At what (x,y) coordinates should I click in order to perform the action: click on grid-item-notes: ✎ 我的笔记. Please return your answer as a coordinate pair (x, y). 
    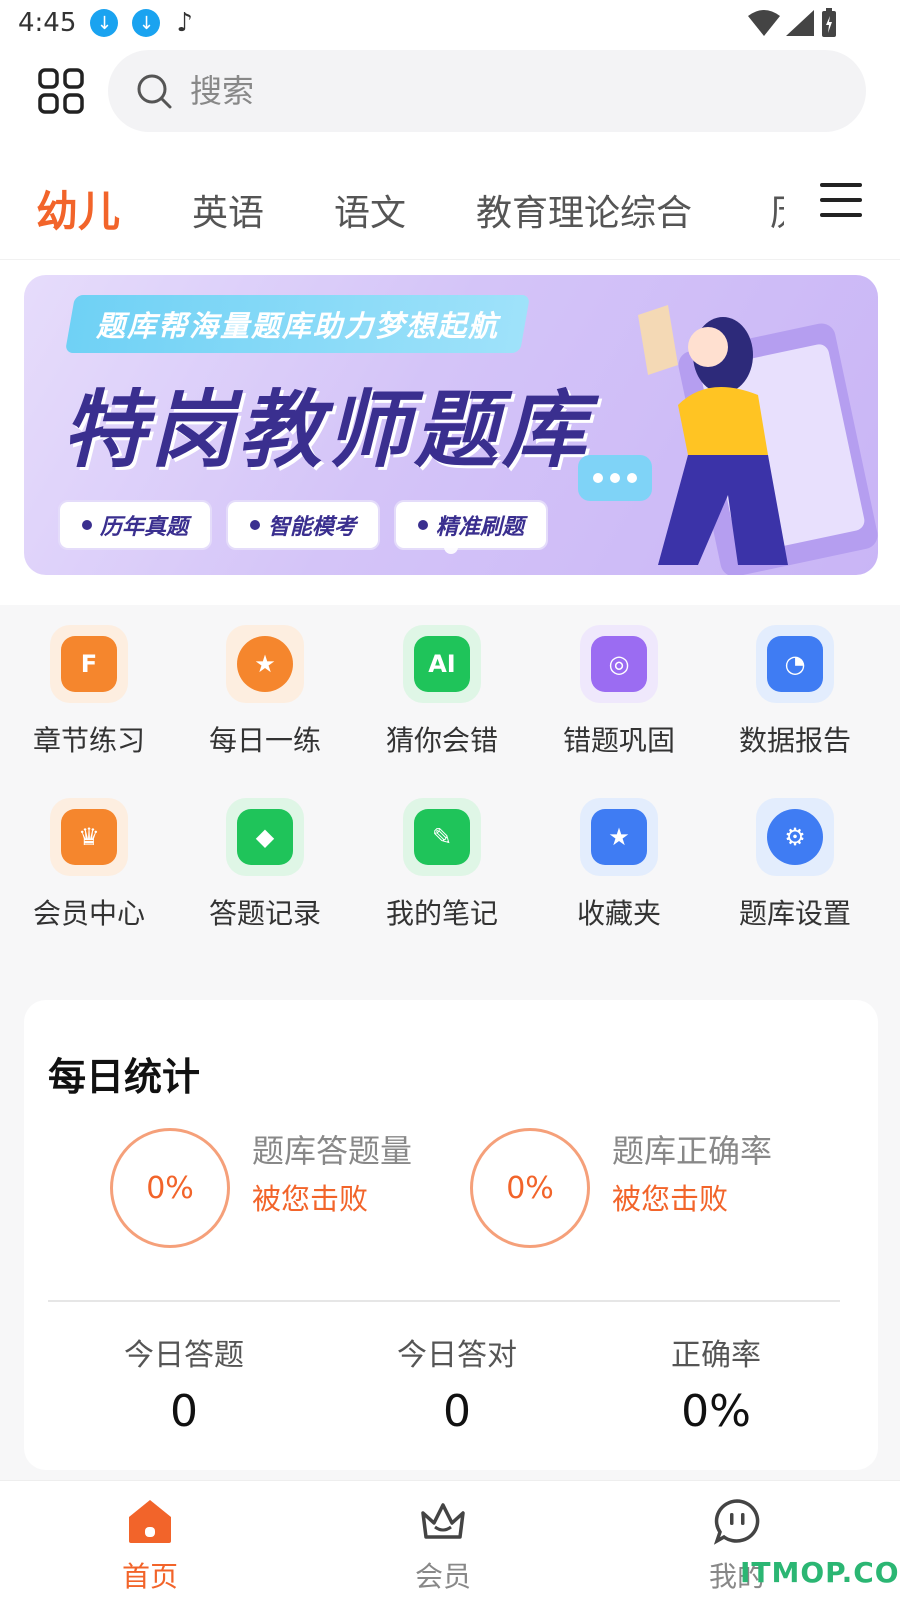
    Looking at the image, I should click on (442, 865).